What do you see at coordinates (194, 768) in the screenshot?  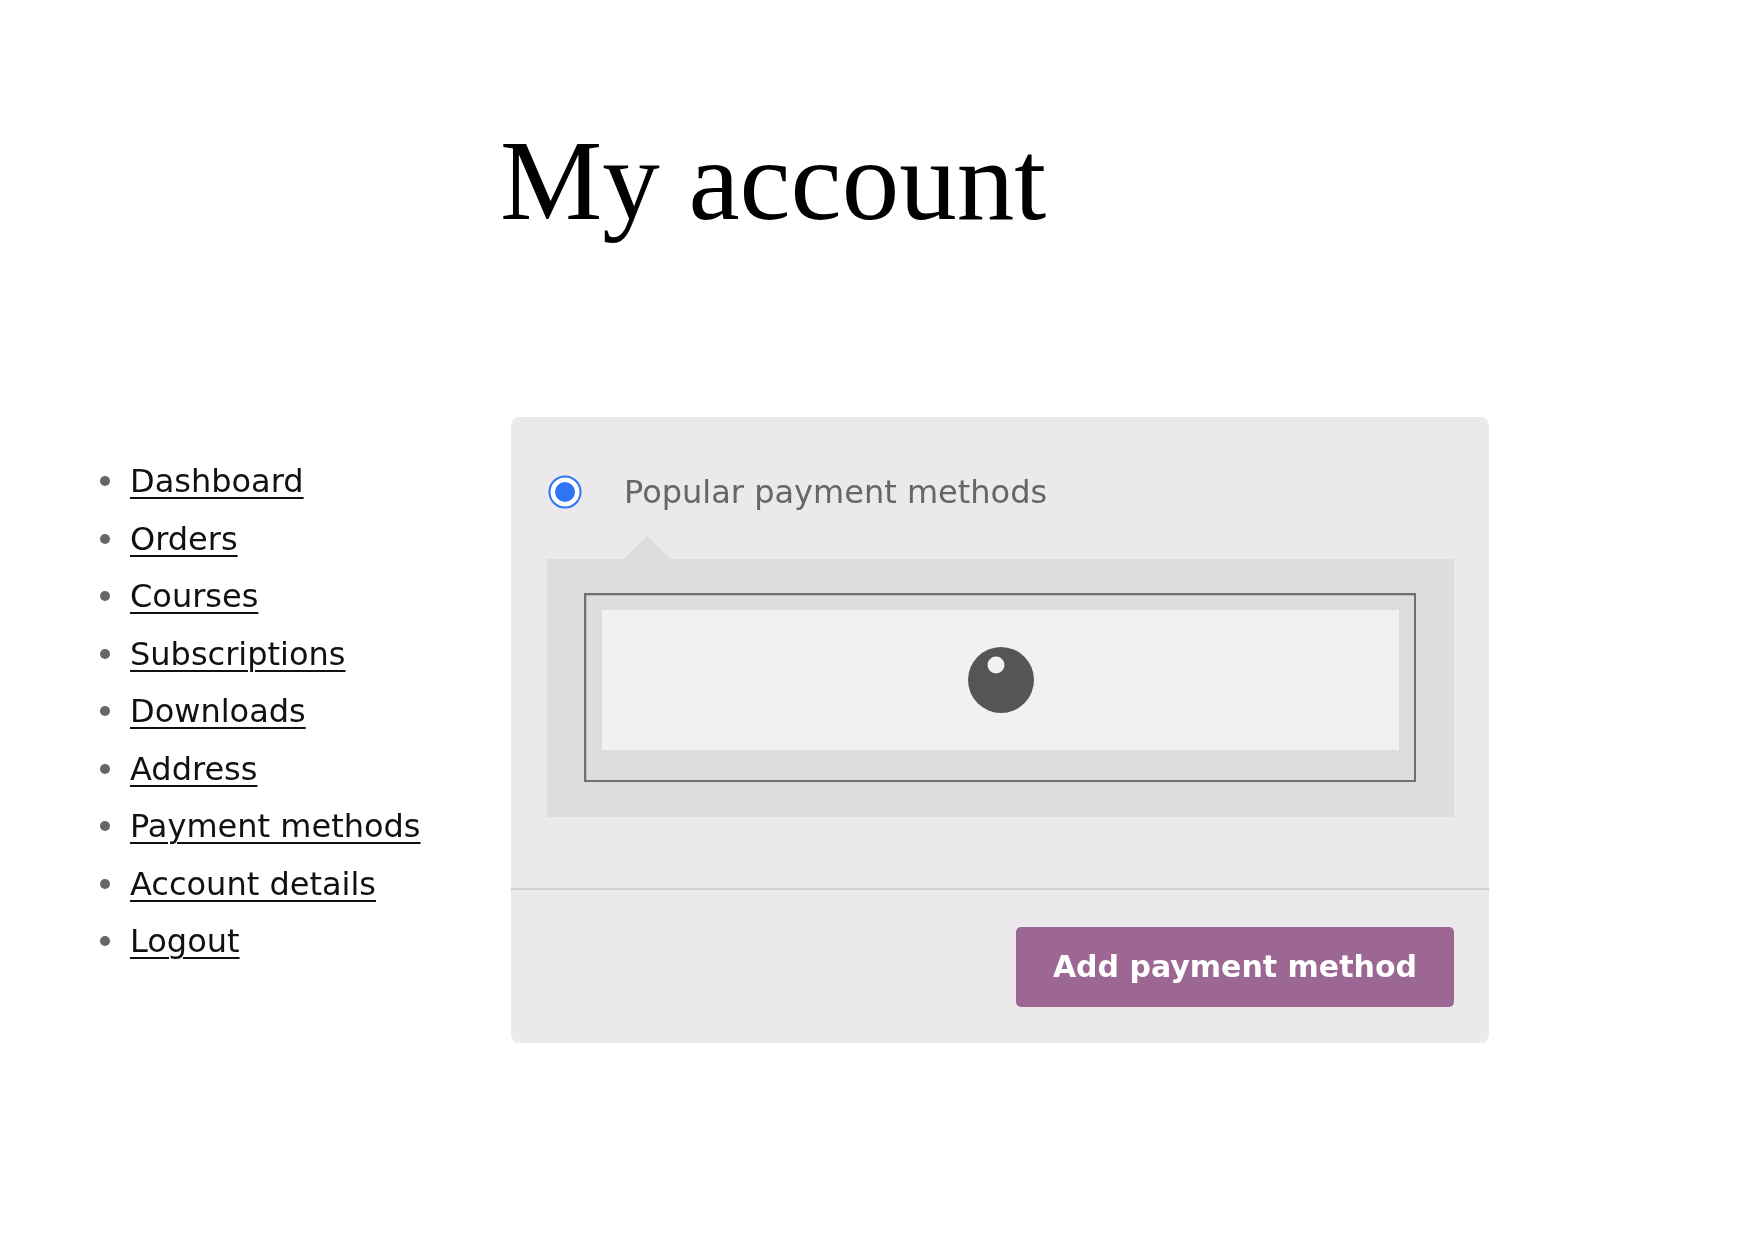 I see `nav-link: Address` at bounding box center [194, 768].